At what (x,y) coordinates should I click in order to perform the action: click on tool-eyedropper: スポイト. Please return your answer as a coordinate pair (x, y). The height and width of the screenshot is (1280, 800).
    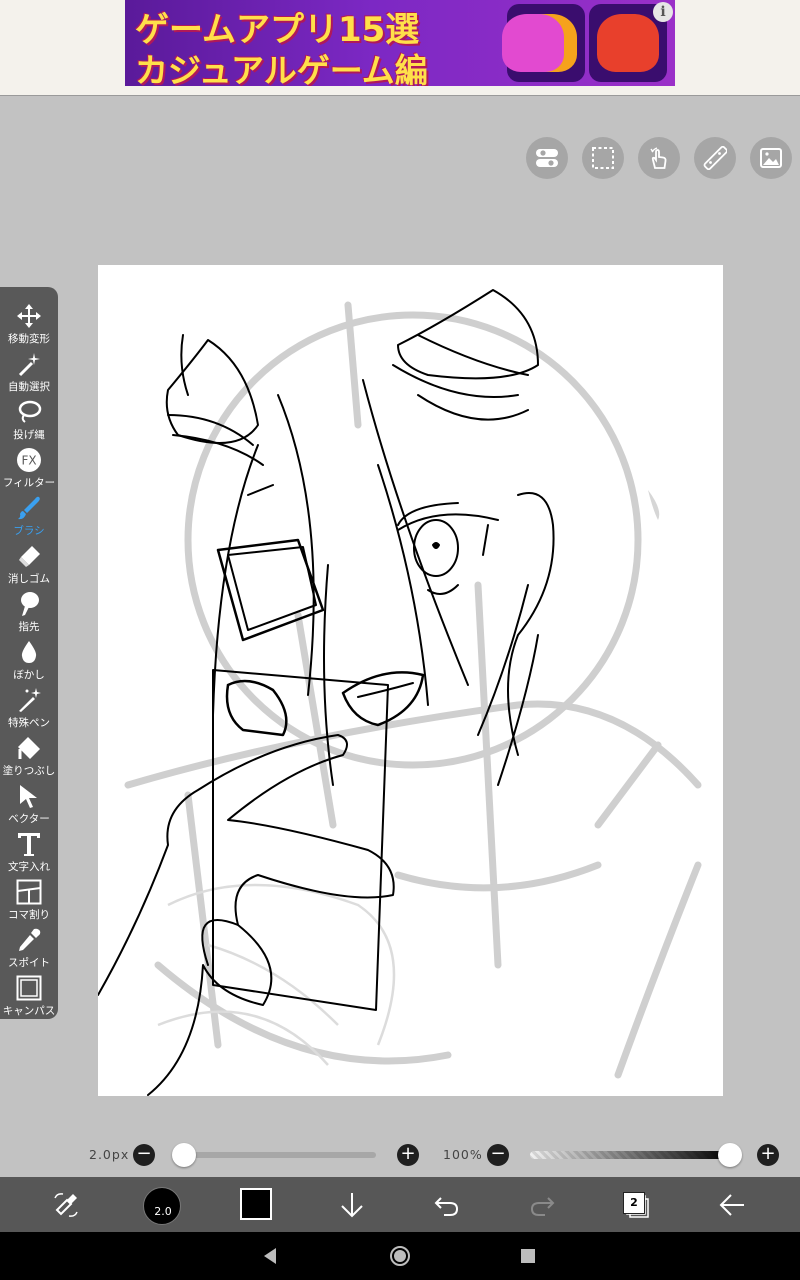
    Looking at the image, I should click on (29, 945).